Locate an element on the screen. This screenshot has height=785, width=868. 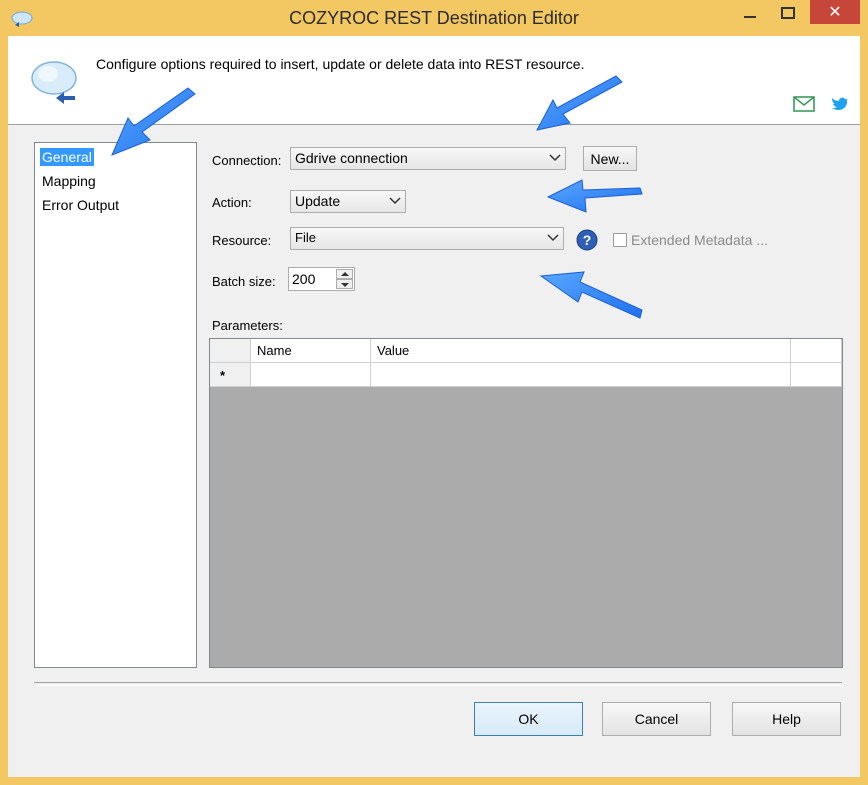
arrow-annotation-general is located at coordinates (153, 121).